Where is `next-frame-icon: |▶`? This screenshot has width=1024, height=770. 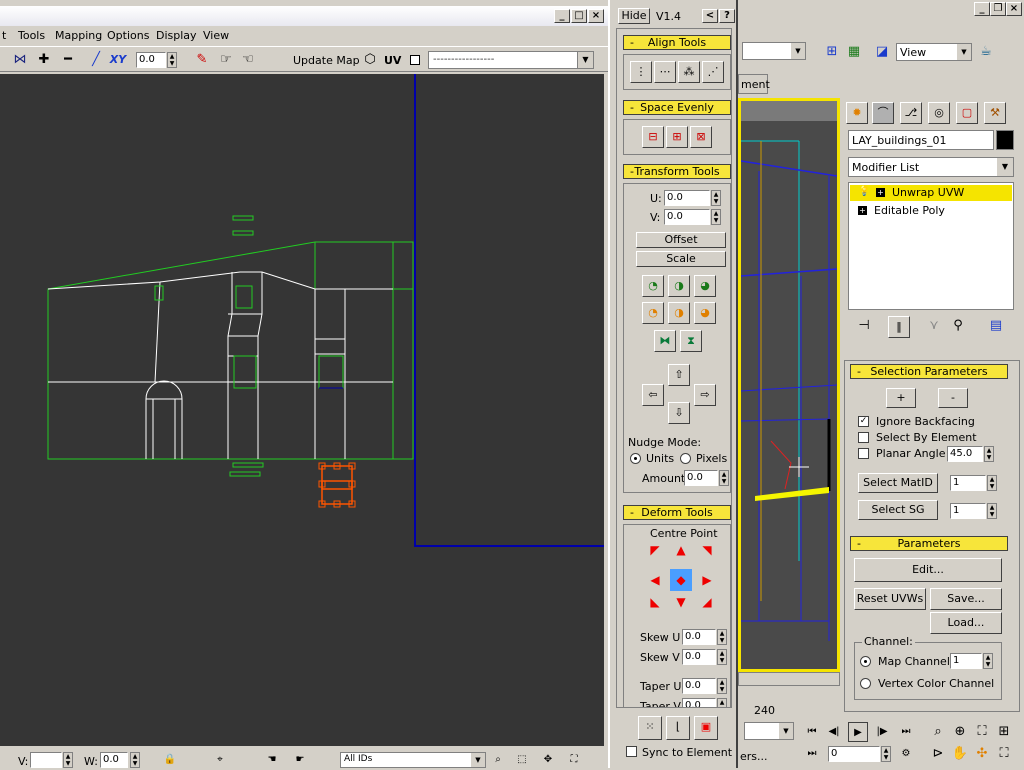 next-frame-icon: |▶ is located at coordinates (882, 732).